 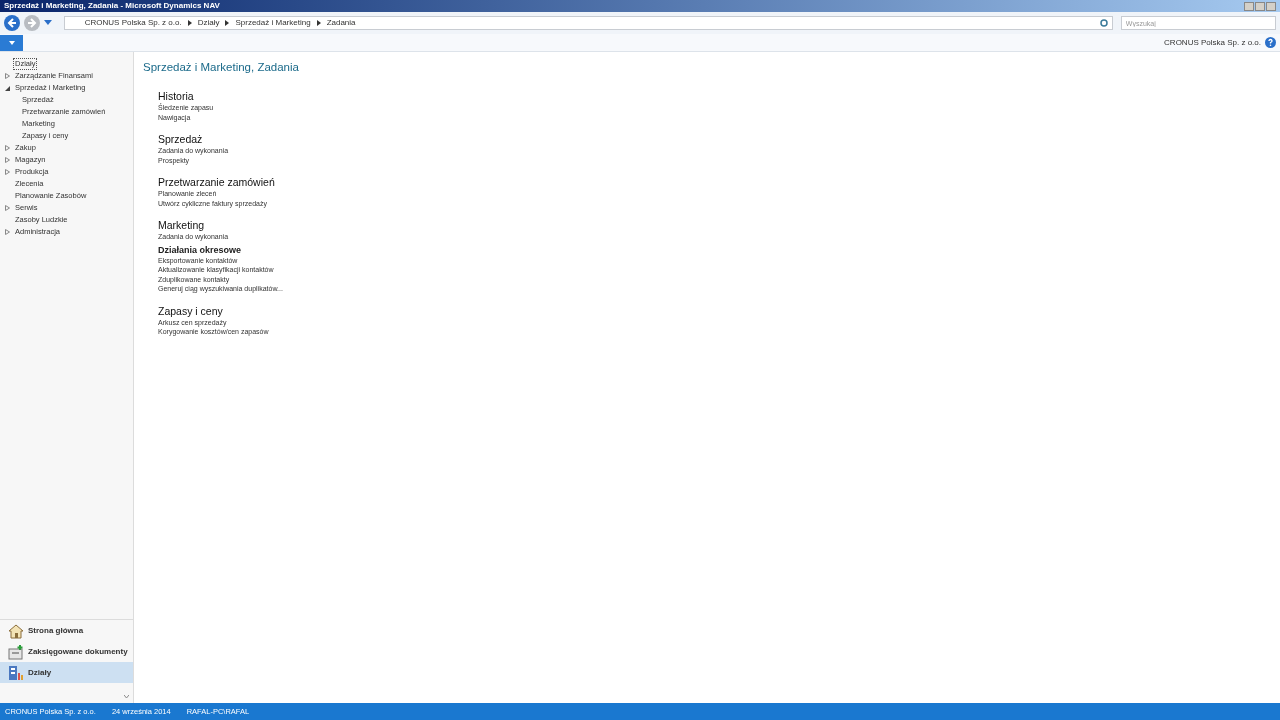 I want to click on building-chart-icon, so click(x=16, y=672).